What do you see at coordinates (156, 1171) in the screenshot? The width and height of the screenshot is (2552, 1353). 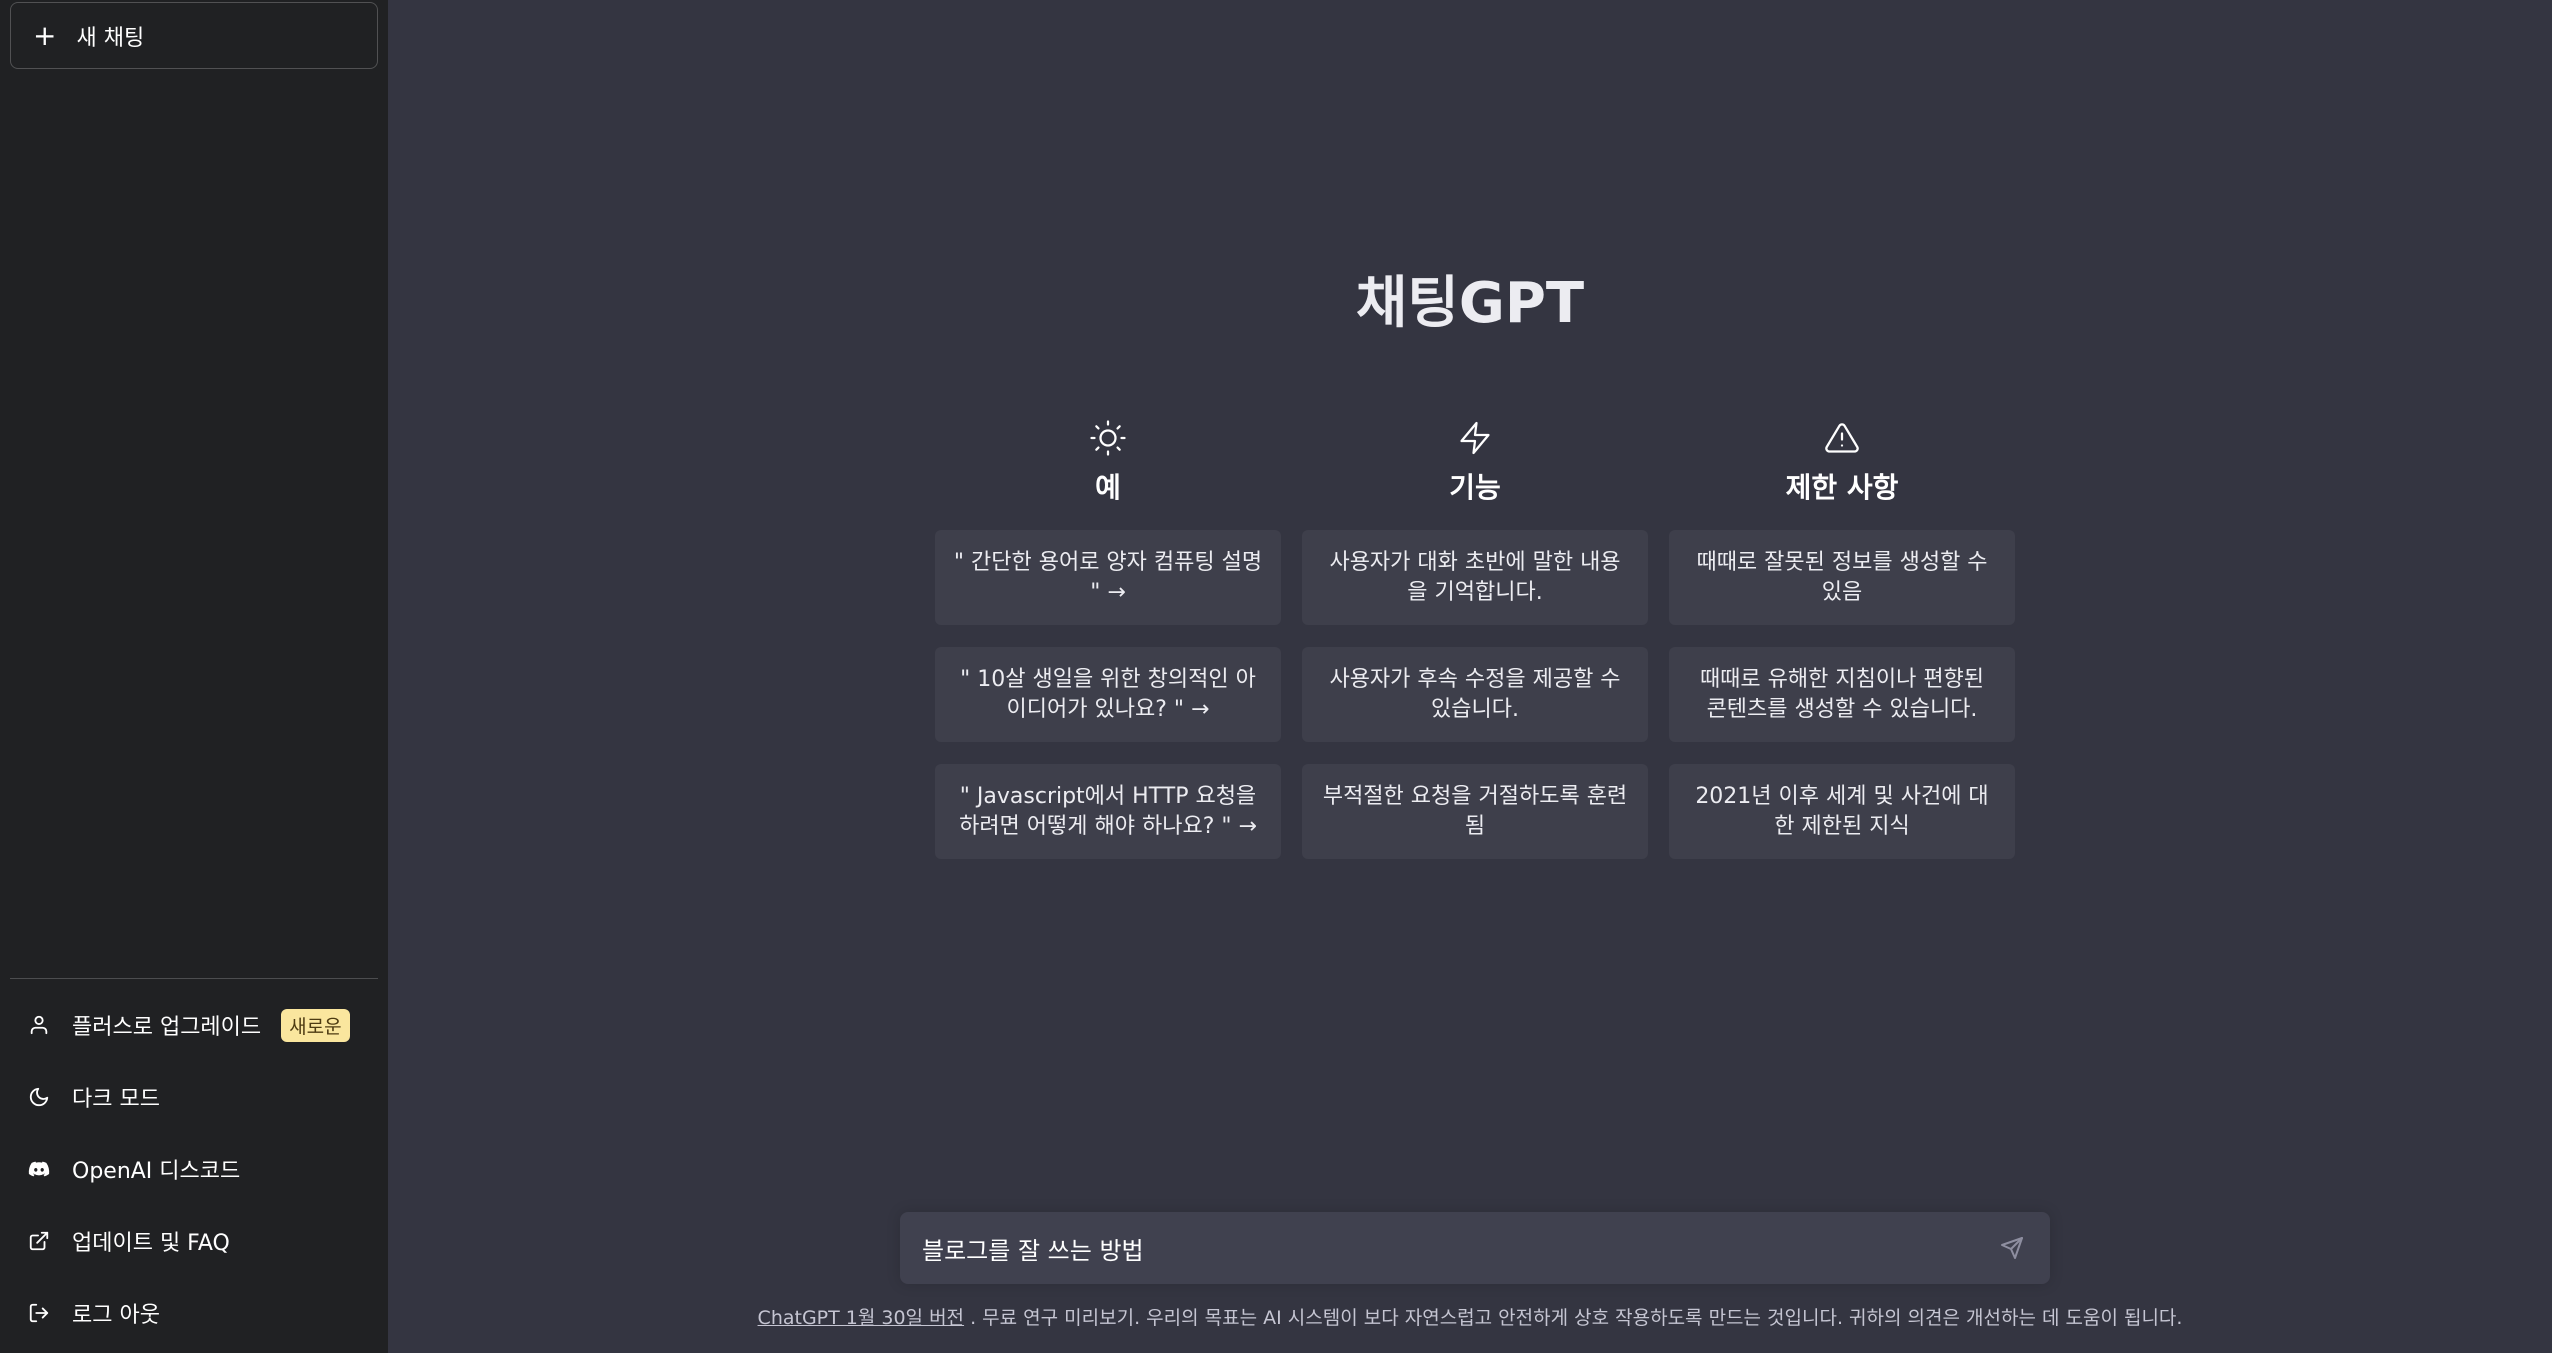 I see `sidebar-item-label: OpenAI 디스코드` at bounding box center [156, 1171].